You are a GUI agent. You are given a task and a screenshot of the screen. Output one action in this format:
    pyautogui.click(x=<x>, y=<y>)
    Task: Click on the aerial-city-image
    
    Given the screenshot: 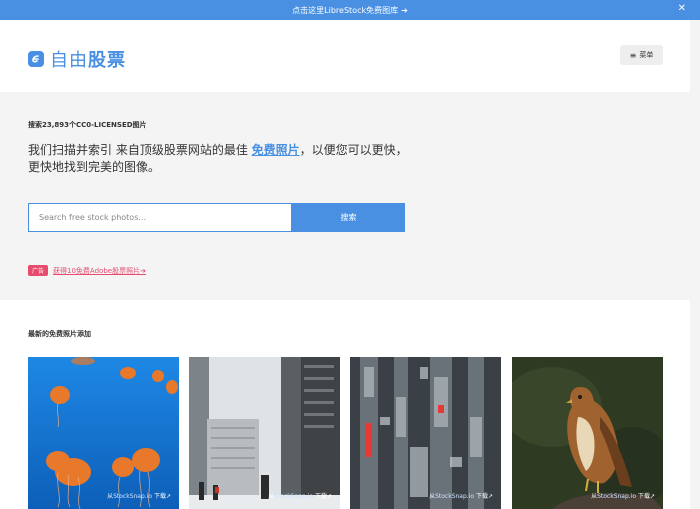 What is the action you would take?
    pyautogui.click(x=425, y=433)
    